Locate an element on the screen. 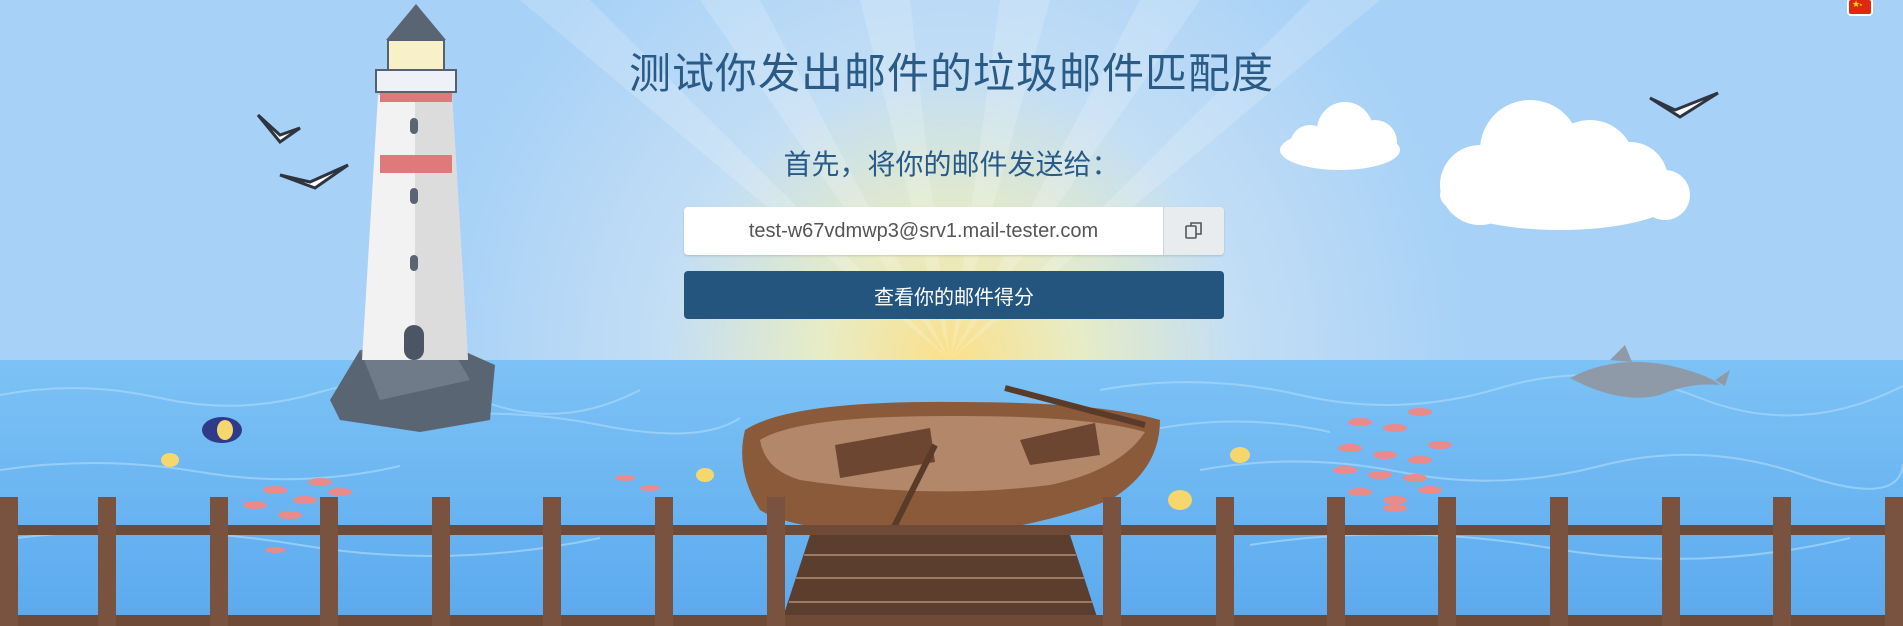 The width and height of the screenshot is (1903, 626). check-score-button: 查看你的邮件得分 is located at coordinates (954, 295).